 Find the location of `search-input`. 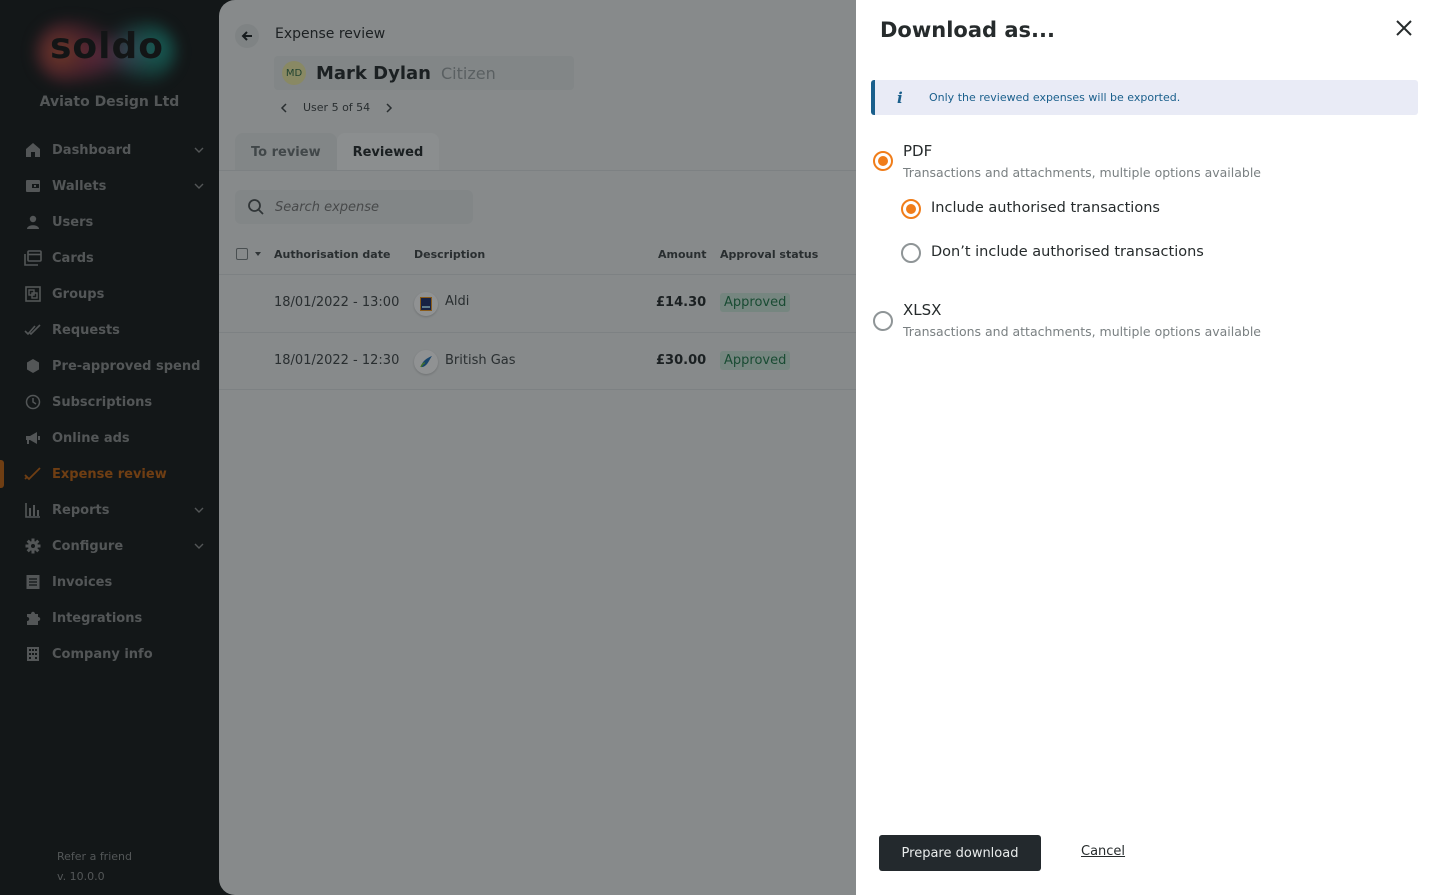

search-input is located at coordinates (365, 207).